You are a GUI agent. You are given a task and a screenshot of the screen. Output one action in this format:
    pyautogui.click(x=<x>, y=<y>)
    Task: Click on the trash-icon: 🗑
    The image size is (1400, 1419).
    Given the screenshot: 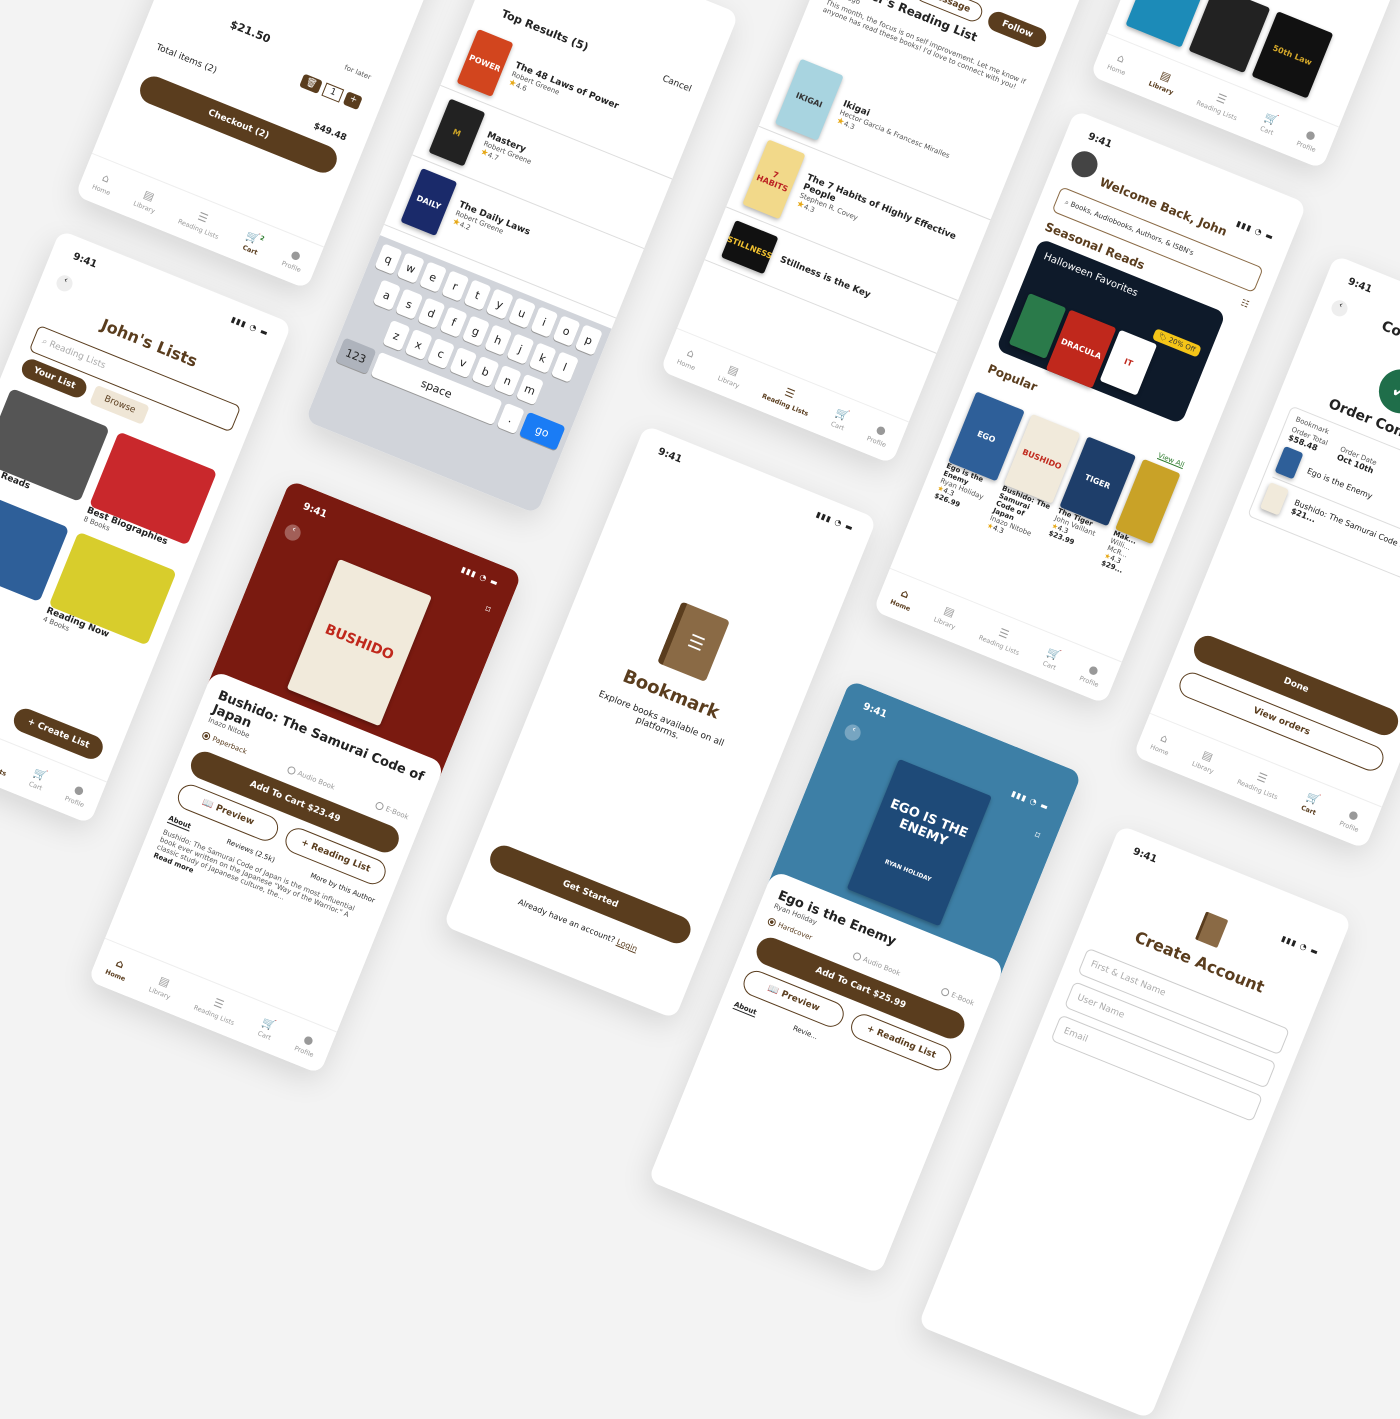 What is the action you would take?
    pyautogui.click(x=311, y=83)
    